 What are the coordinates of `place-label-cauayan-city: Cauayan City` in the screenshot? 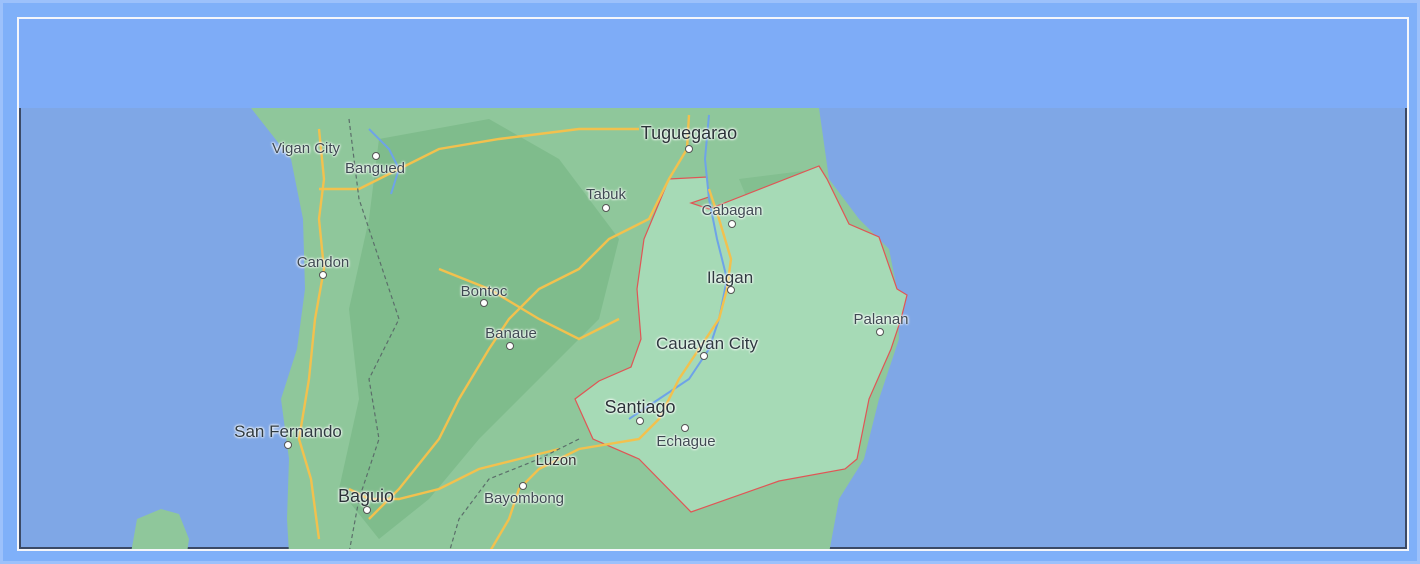 It's located at (707, 343).